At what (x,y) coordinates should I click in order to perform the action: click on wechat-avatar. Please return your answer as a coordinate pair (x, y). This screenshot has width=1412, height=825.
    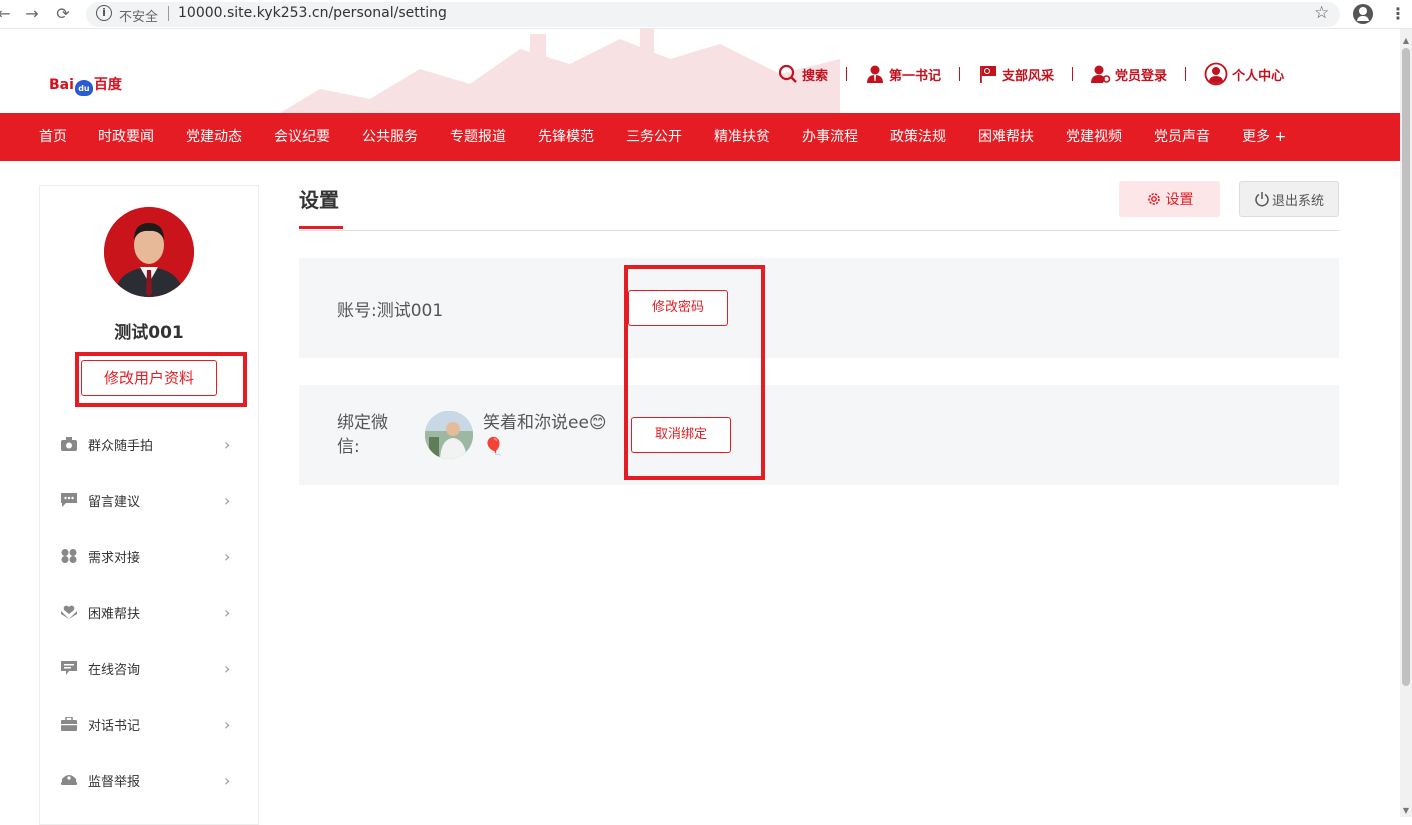
    Looking at the image, I should click on (449, 435).